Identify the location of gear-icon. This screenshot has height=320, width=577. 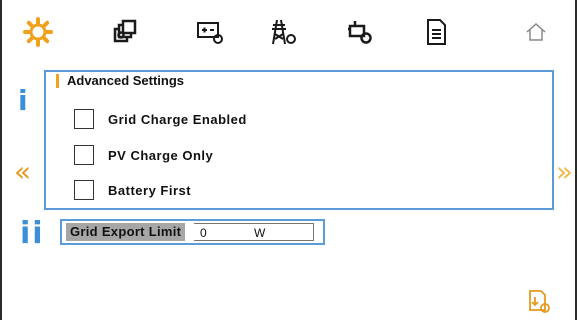
(38, 32).